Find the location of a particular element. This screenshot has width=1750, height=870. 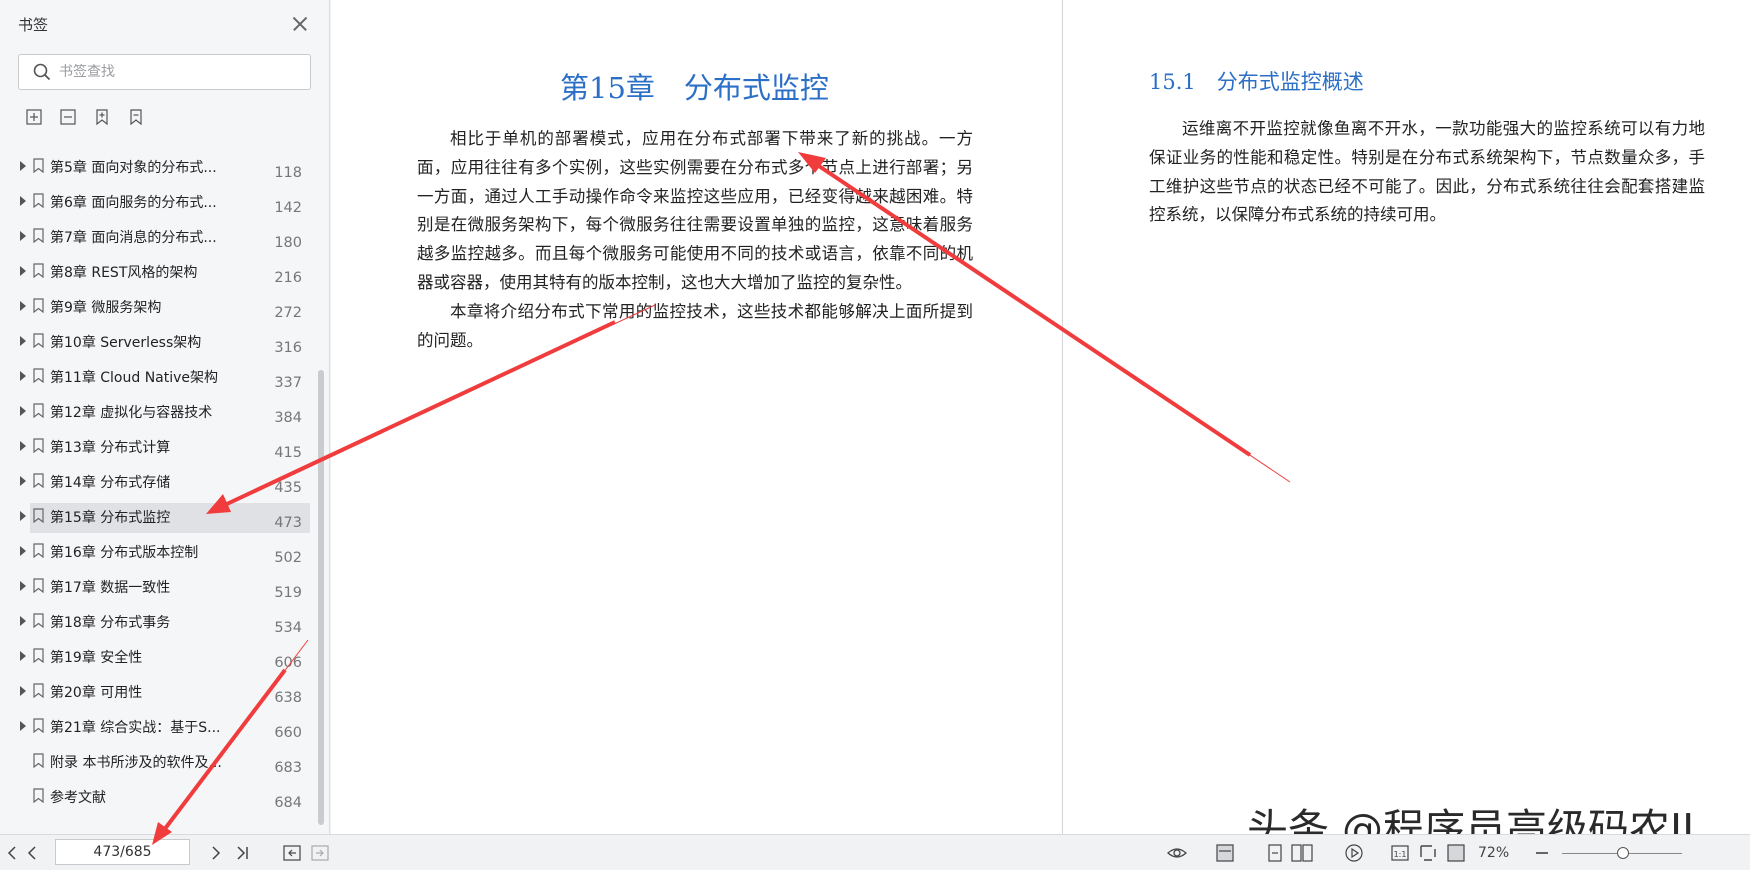

bookmark-item: 第21章 综合实战：基于S... 660 is located at coordinates (156, 727).